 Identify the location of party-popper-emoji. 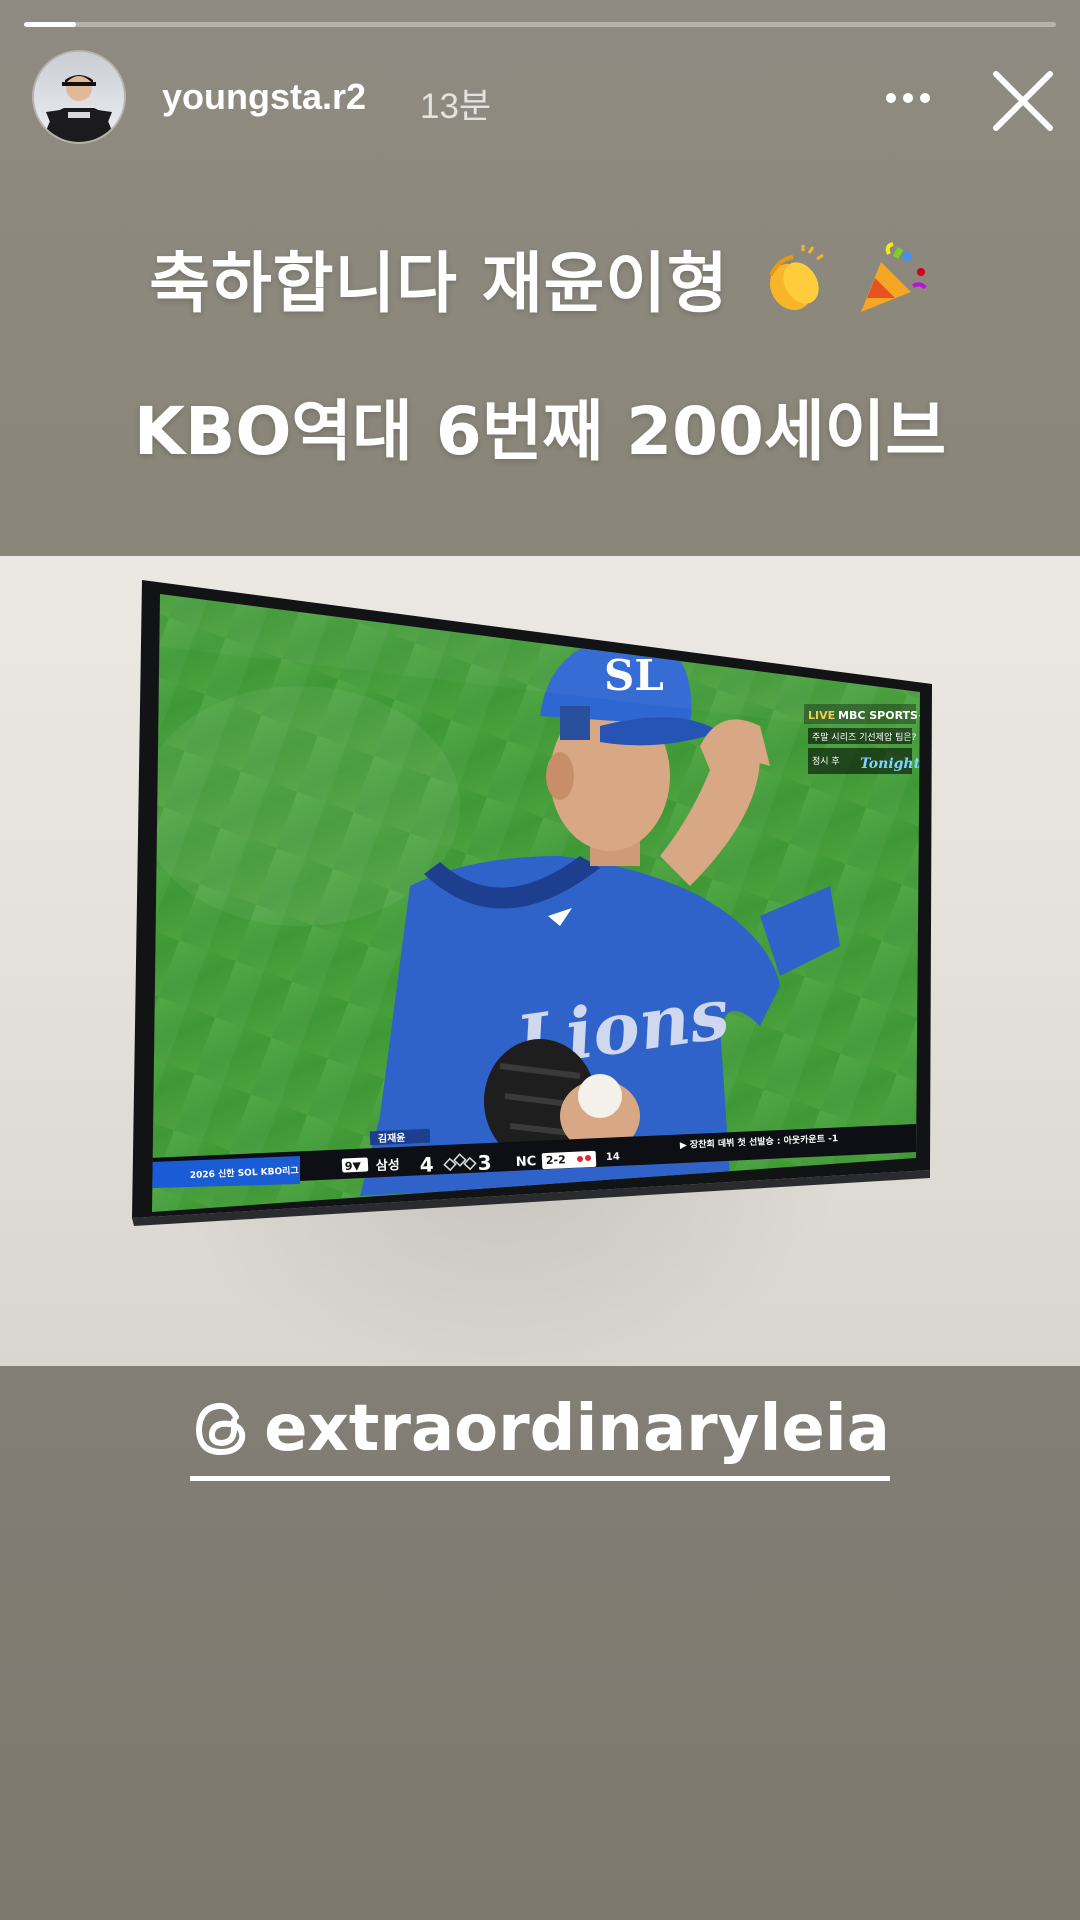
(893, 287).